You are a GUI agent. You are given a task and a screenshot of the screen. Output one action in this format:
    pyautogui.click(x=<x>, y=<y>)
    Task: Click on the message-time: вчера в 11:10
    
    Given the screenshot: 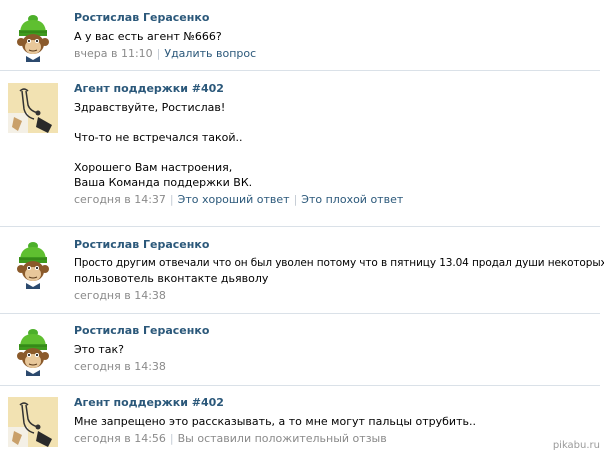 What is the action you would take?
    pyautogui.click(x=113, y=53)
    